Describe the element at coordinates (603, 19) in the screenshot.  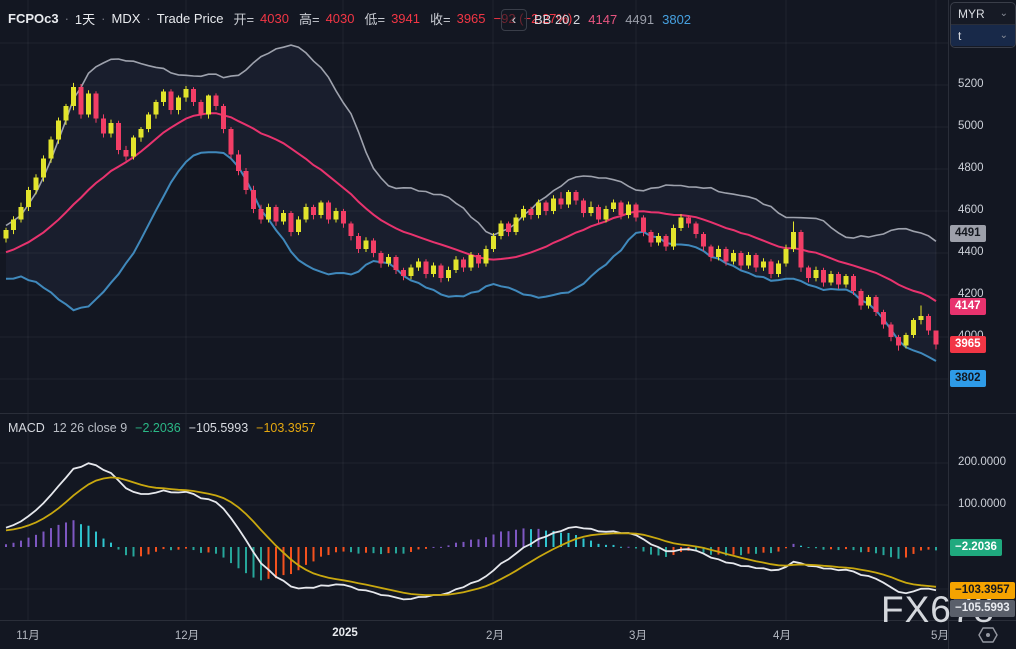
I see `bb-basis-value: 4147` at that location.